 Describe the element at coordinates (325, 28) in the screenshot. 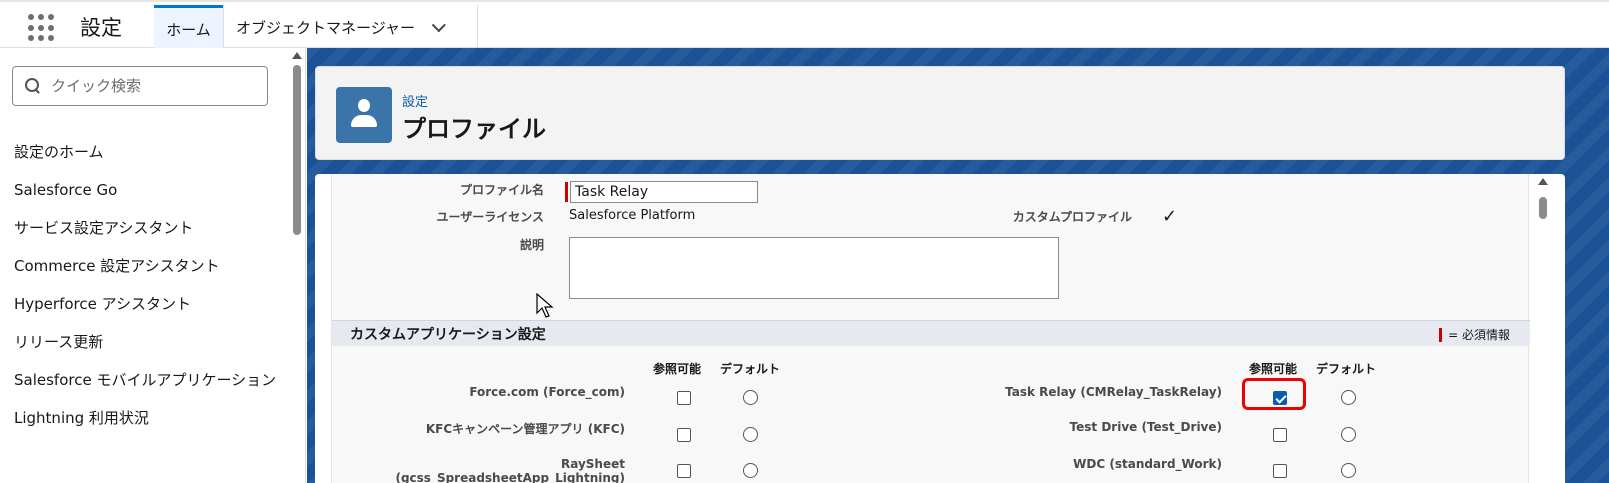

I see `tab-object-manager-label: オブジェクトマネージャー` at that location.